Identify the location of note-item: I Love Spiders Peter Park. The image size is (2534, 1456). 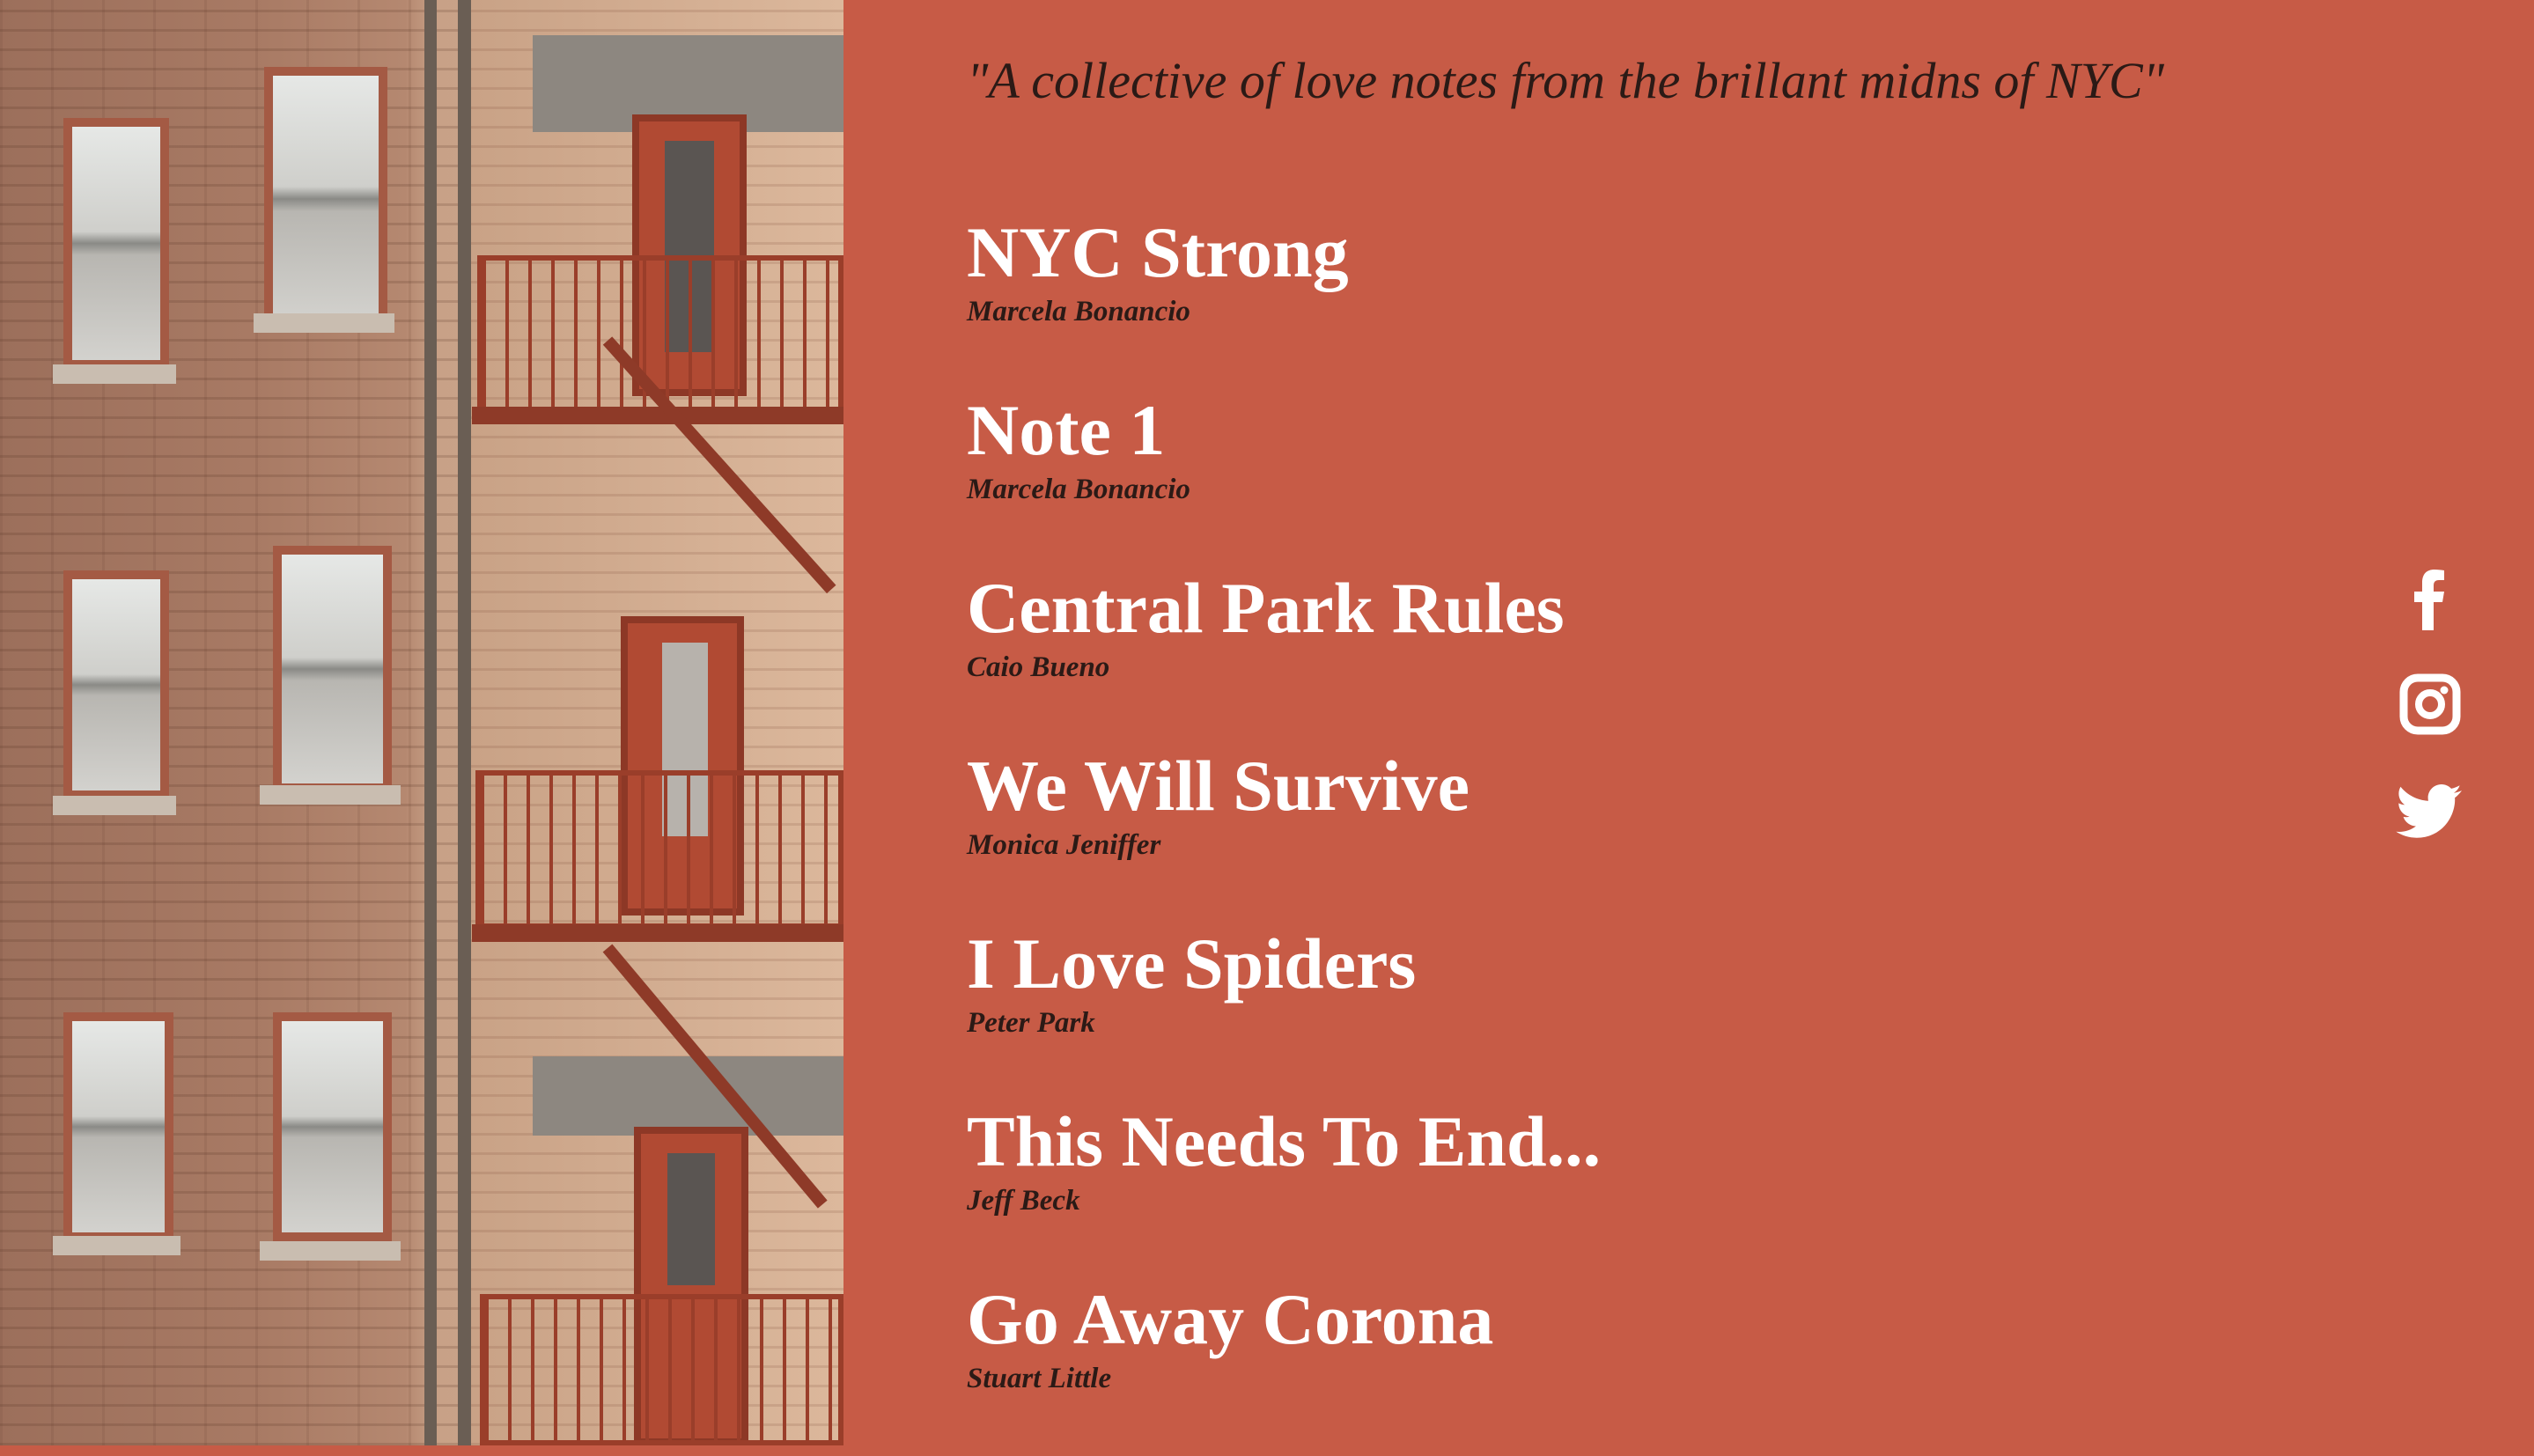
(1627, 1011).